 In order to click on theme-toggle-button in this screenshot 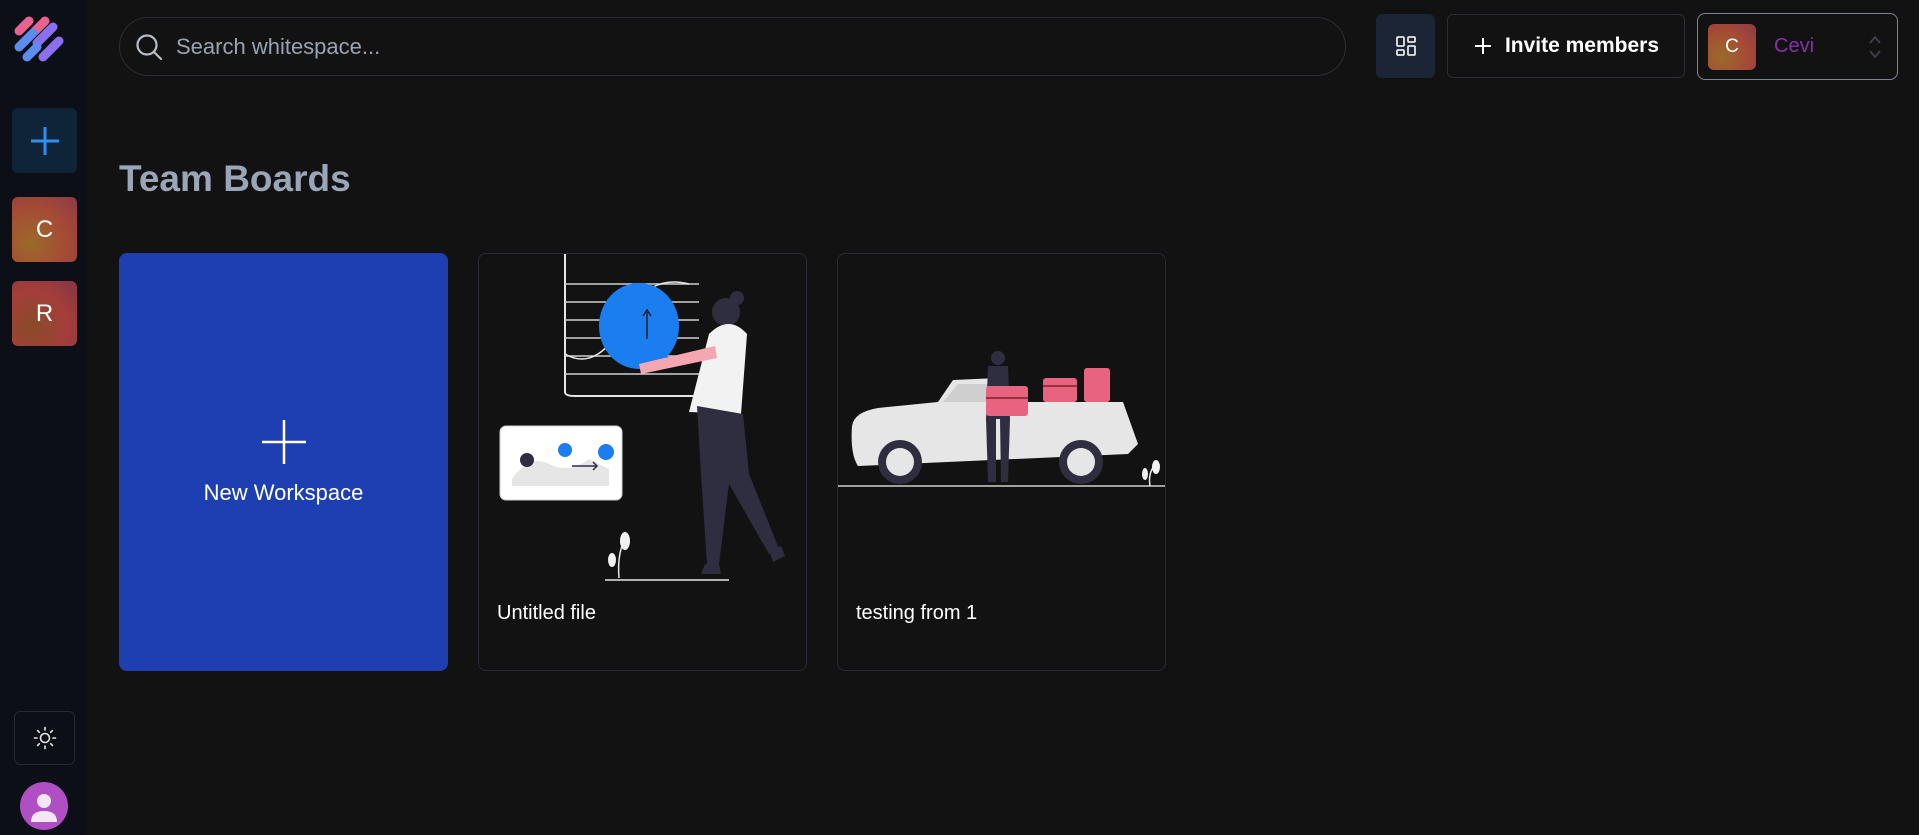, I will do `click(44, 738)`.